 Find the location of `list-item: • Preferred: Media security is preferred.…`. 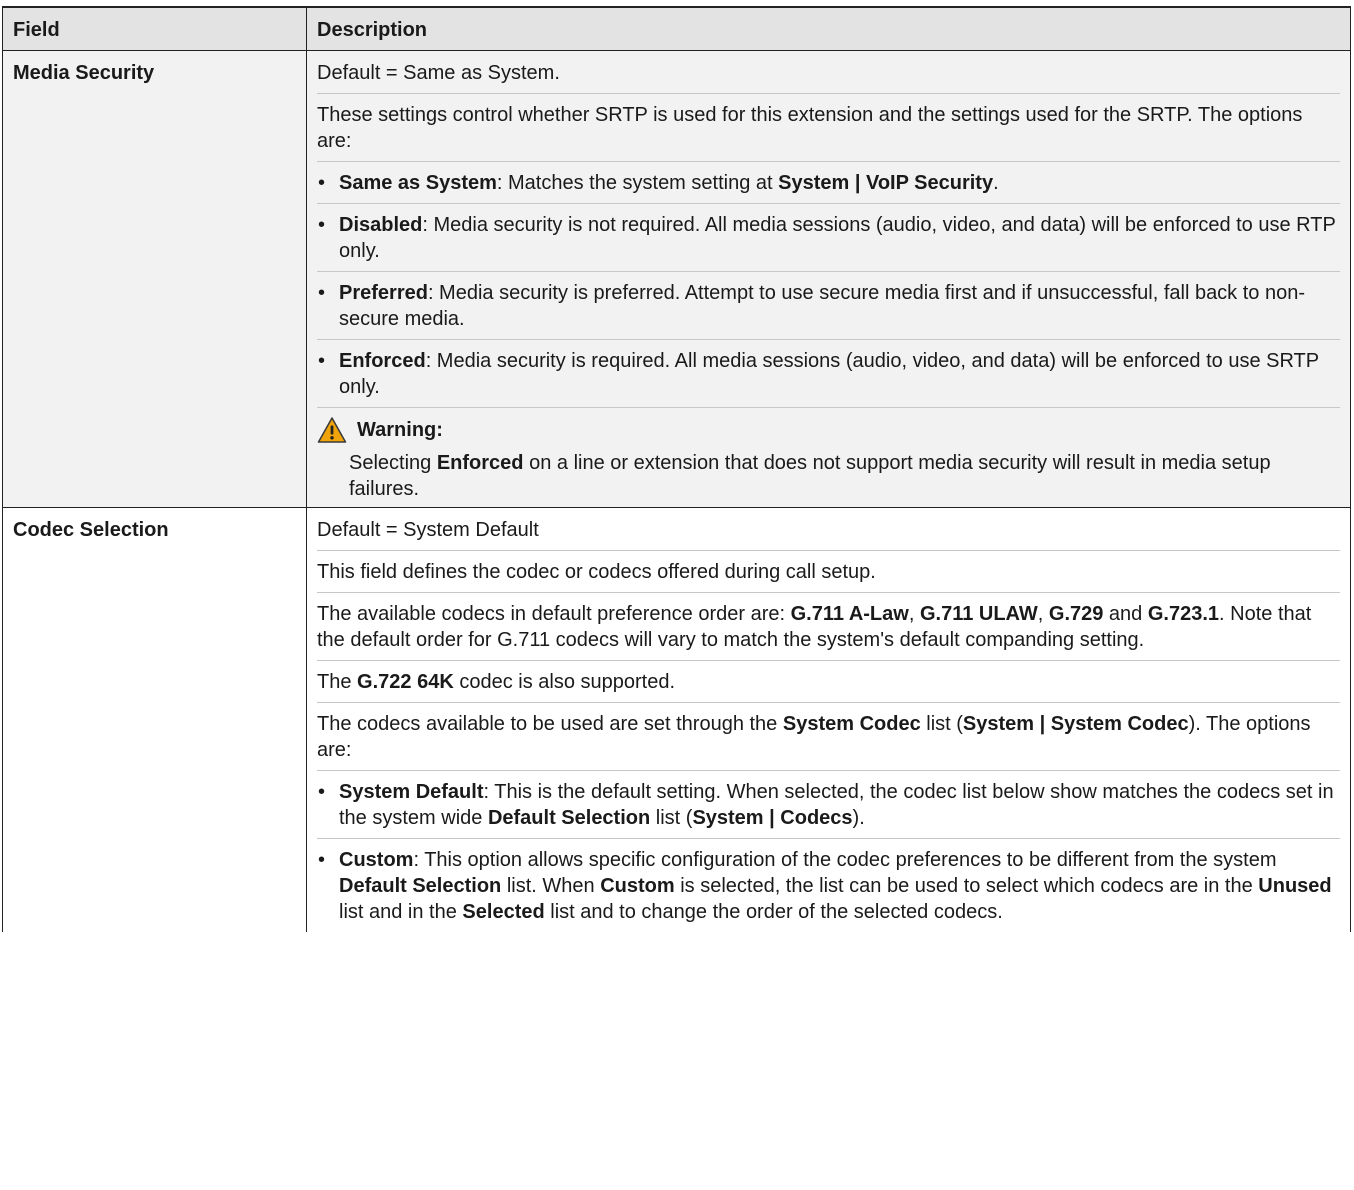

list-item: • Preferred: Media security is preferred.… is located at coordinates (828, 306).